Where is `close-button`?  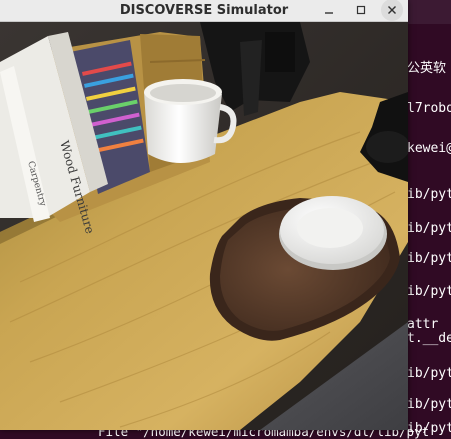
close-button is located at coordinates (392, 10).